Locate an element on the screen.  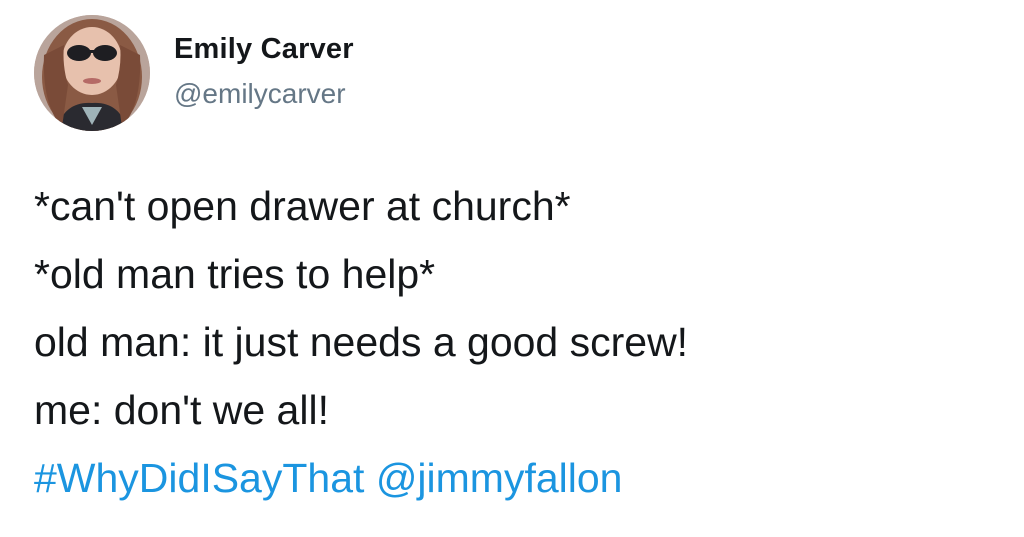
avatar is located at coordinates (92, 73).